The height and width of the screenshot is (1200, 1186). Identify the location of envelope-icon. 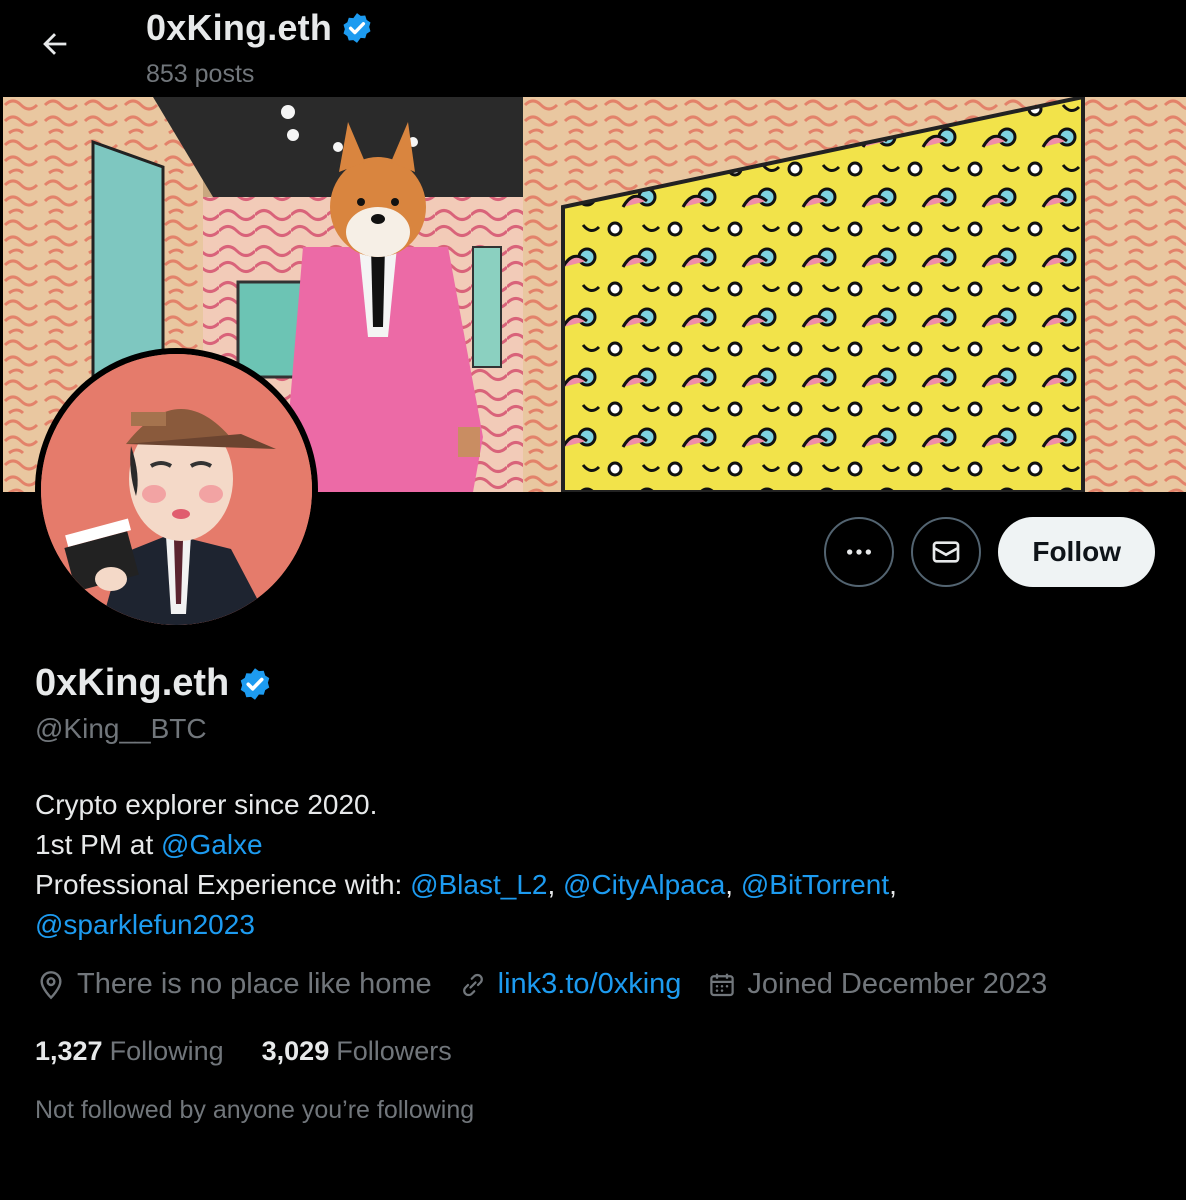
(946, 552).